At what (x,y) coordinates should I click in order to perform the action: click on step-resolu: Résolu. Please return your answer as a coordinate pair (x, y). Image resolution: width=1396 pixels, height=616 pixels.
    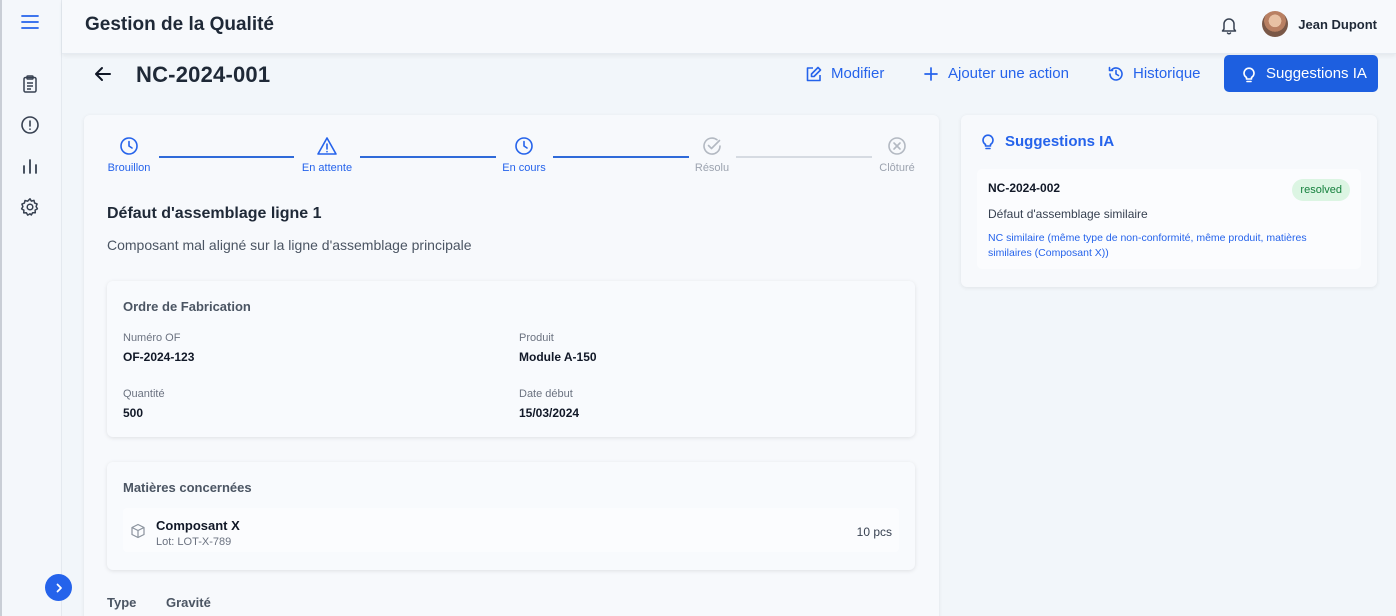
    Looking at the image, I should click on (712, 154).